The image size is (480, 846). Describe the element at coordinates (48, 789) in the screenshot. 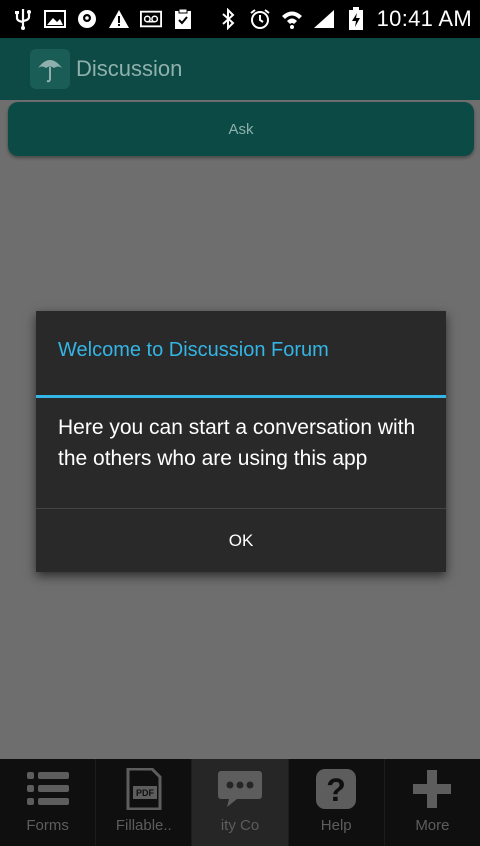

I see `list-icon` at that location.